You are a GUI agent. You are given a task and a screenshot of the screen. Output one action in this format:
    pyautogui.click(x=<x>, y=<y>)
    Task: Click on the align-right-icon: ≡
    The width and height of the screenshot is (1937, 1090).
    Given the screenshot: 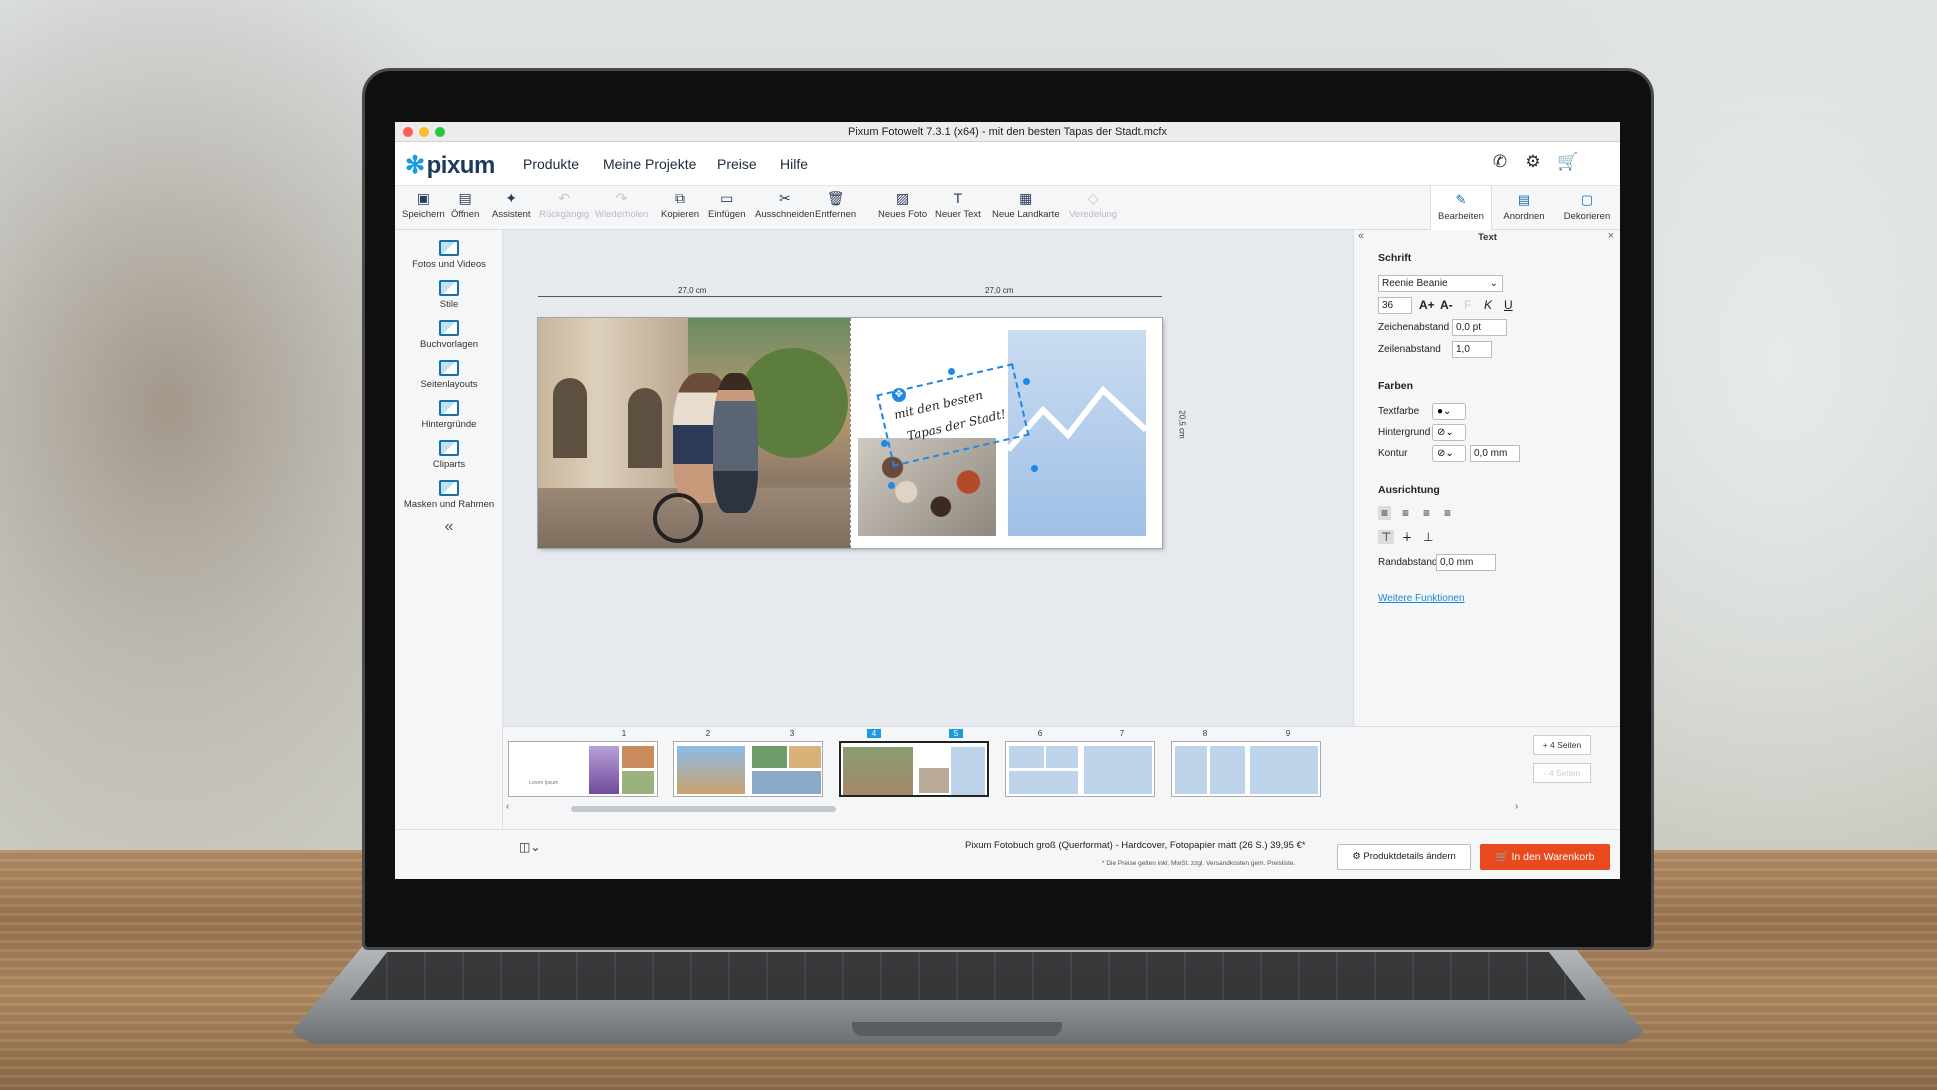 What is the action you would take?
    pyautogui.click(x=1426, y=513)
    